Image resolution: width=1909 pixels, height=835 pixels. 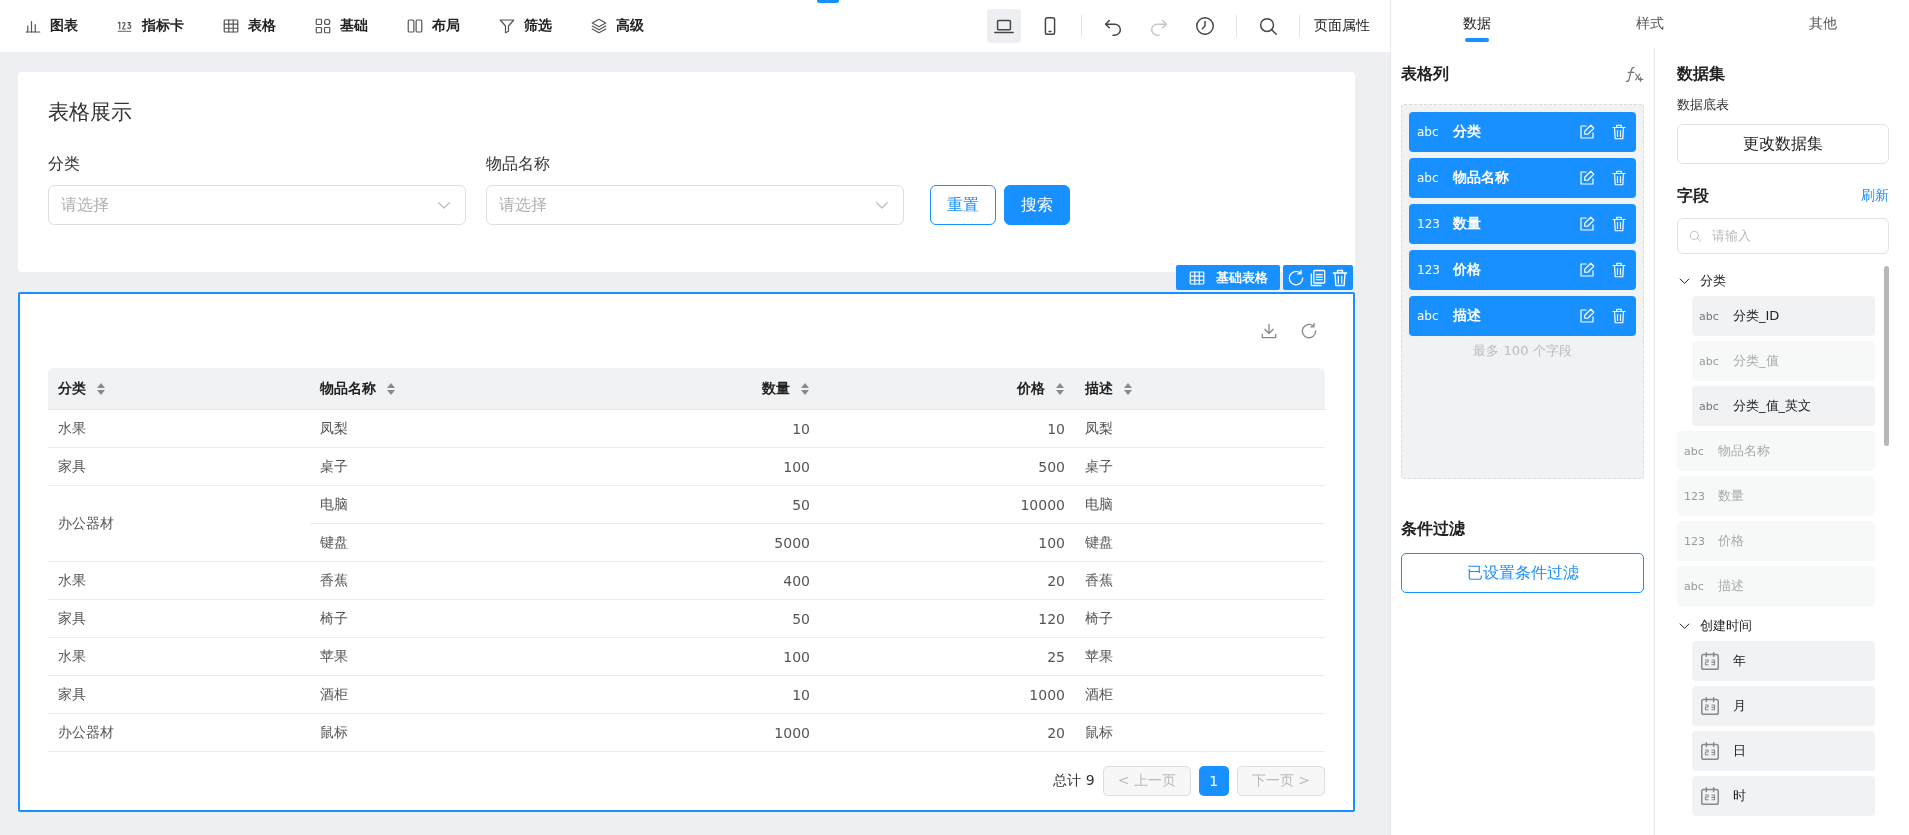 What do you see at coordinates (1739, 706) in the screenshot?
I see `field-name: 月` at bounding box center [1739, 706].